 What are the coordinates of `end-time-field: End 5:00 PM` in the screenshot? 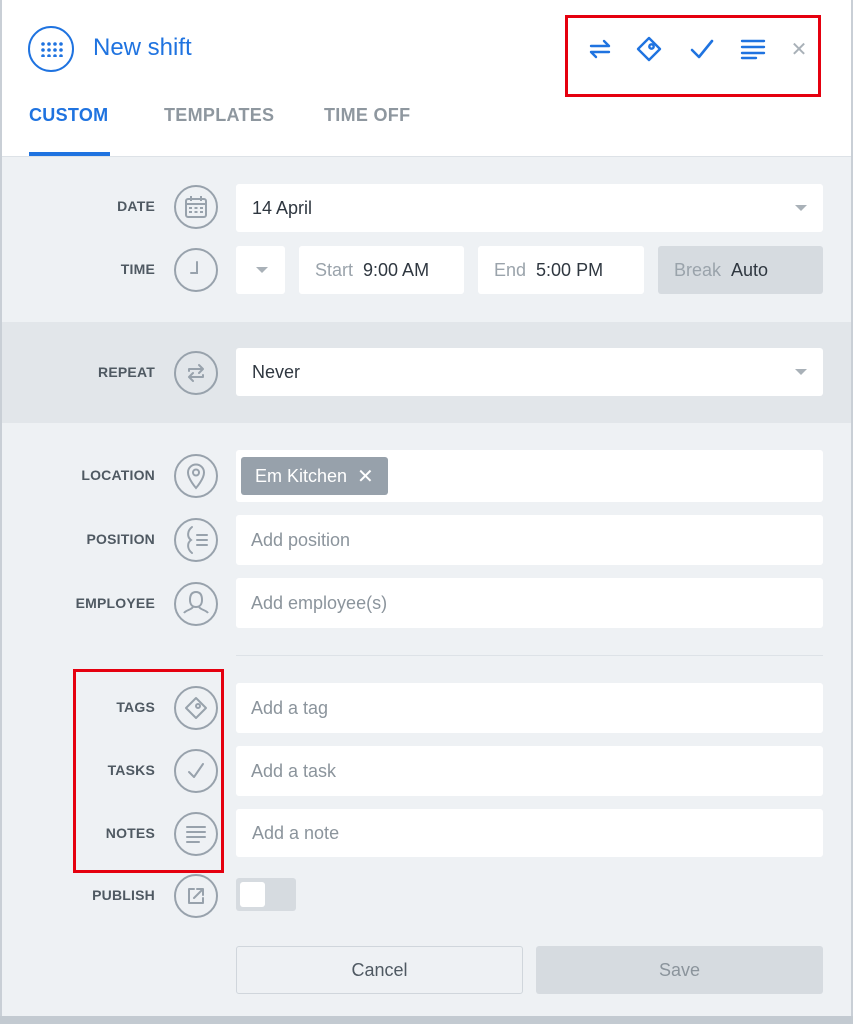 It's located at (561, 270).